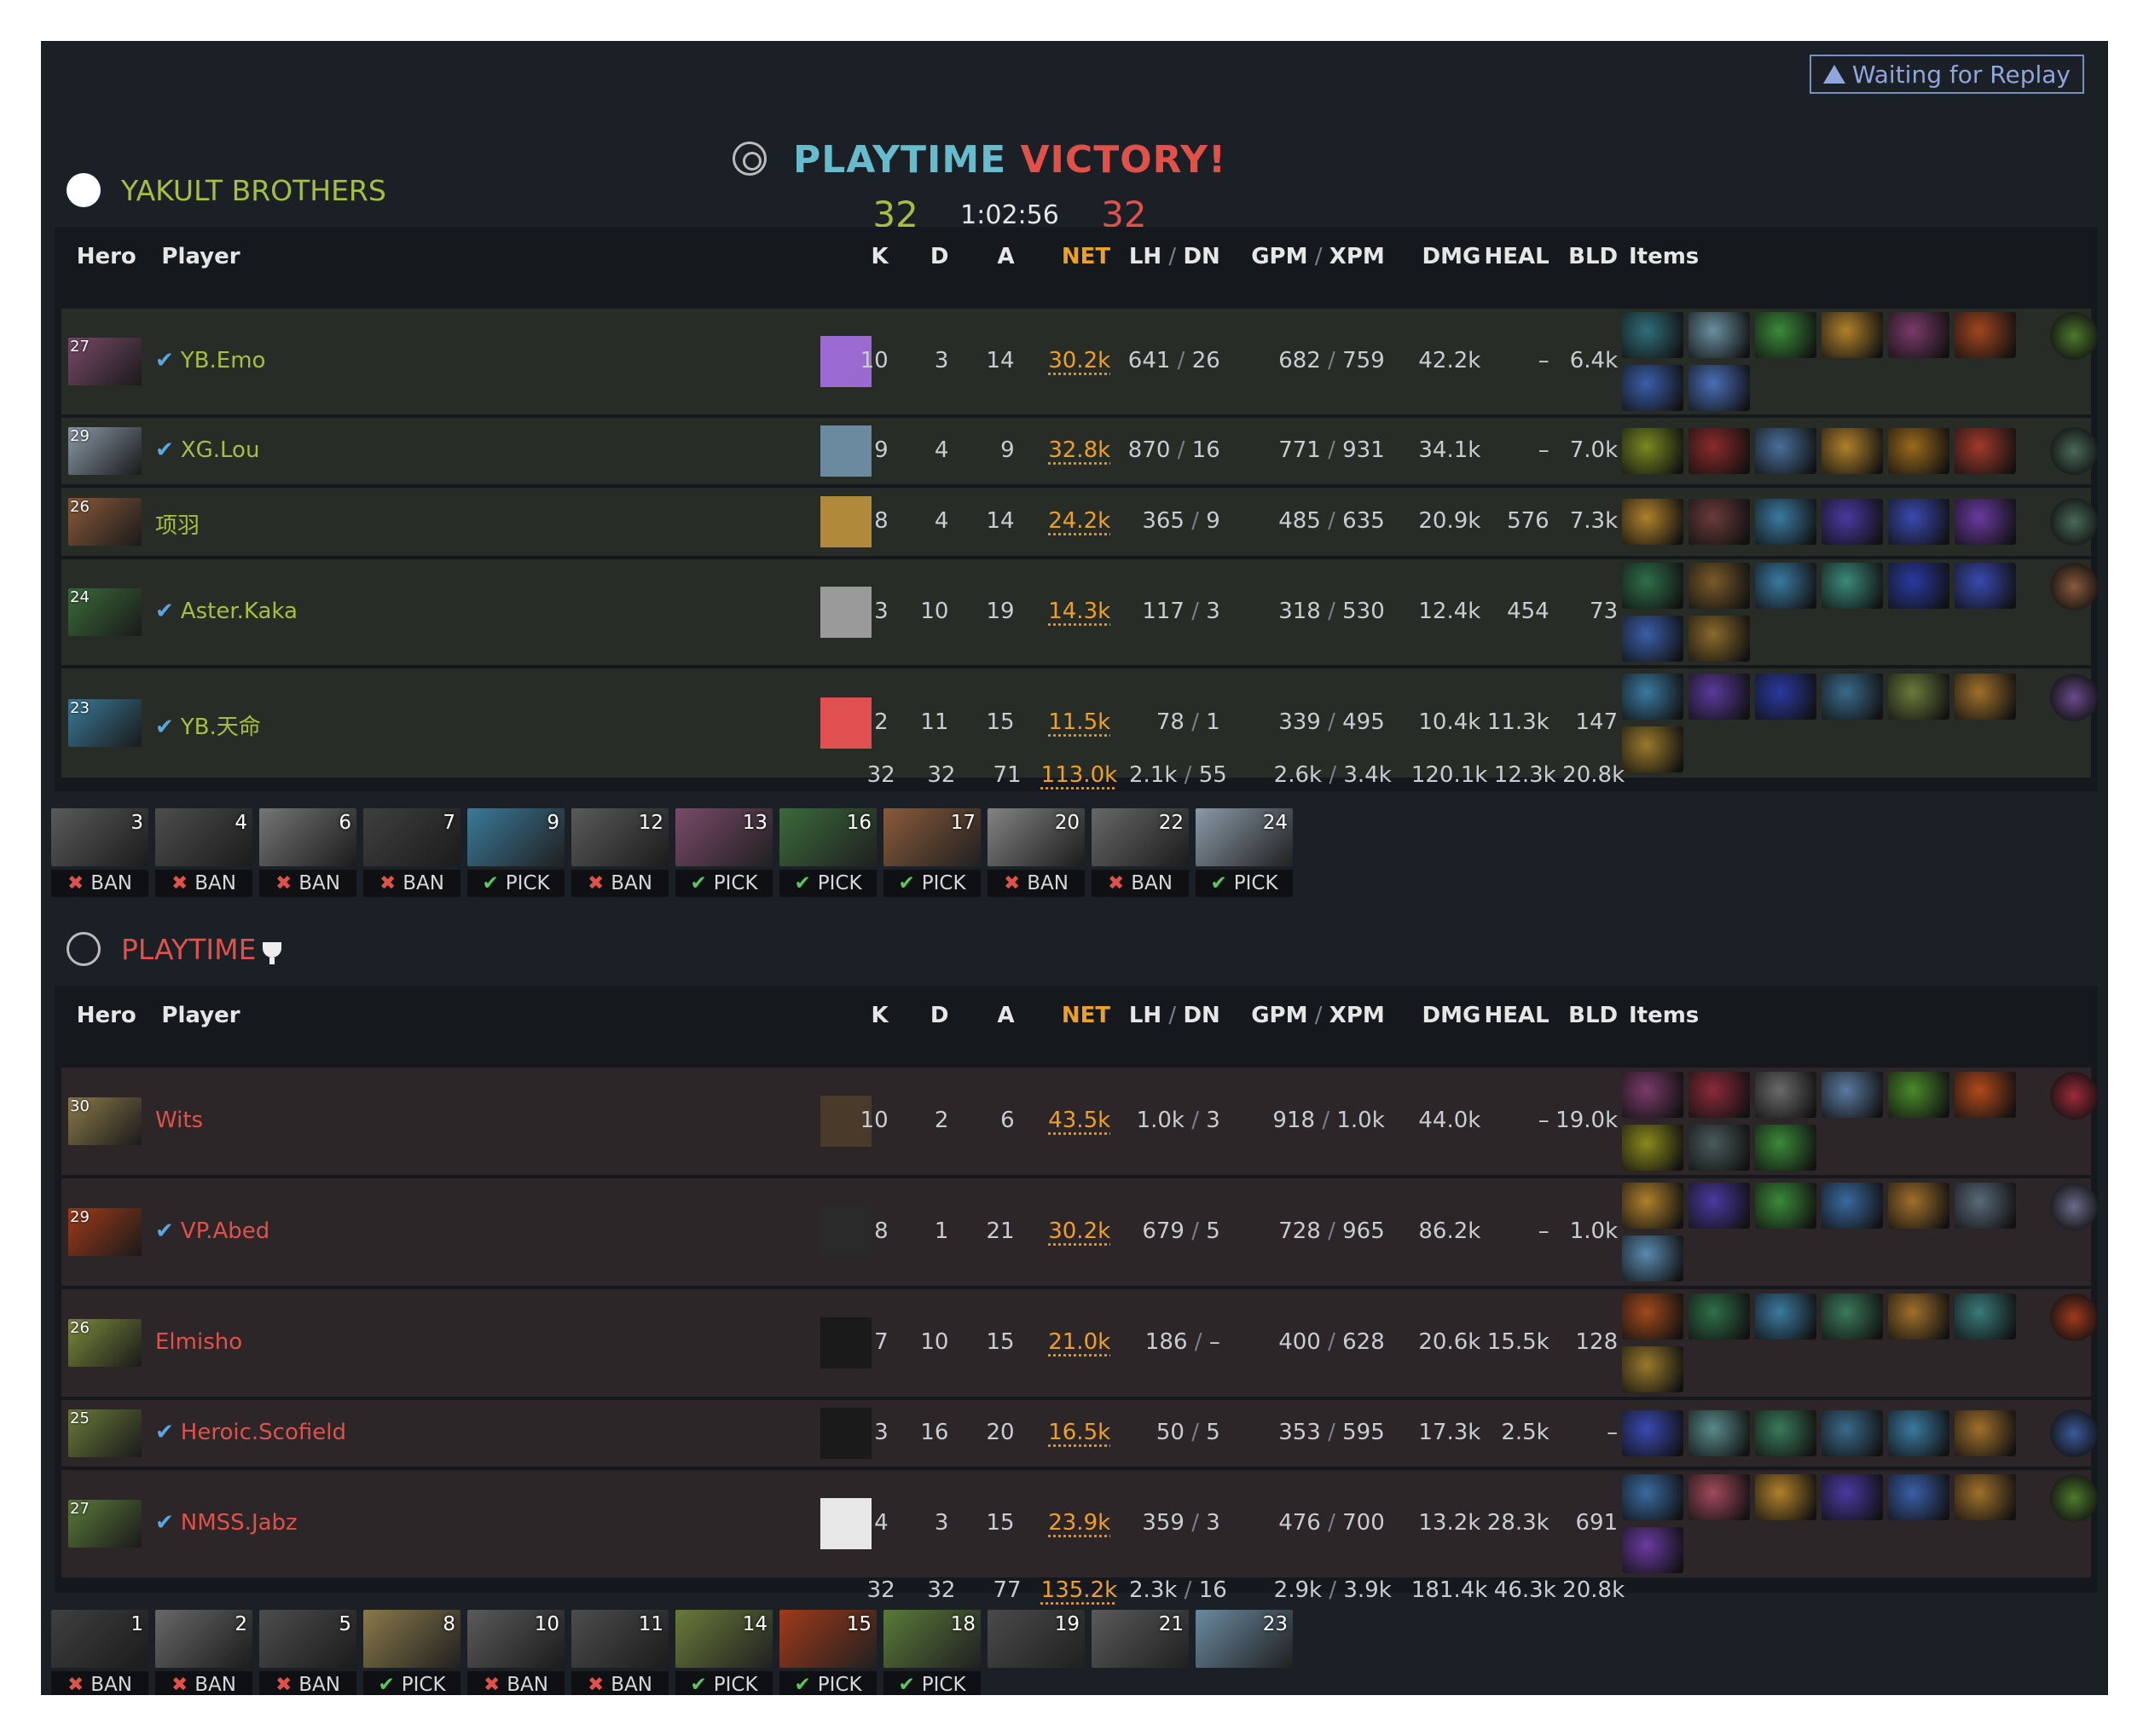  Describe the element at coordinates (105, 522) in the screenshot. I see `hero-portrait: 26` at that location.